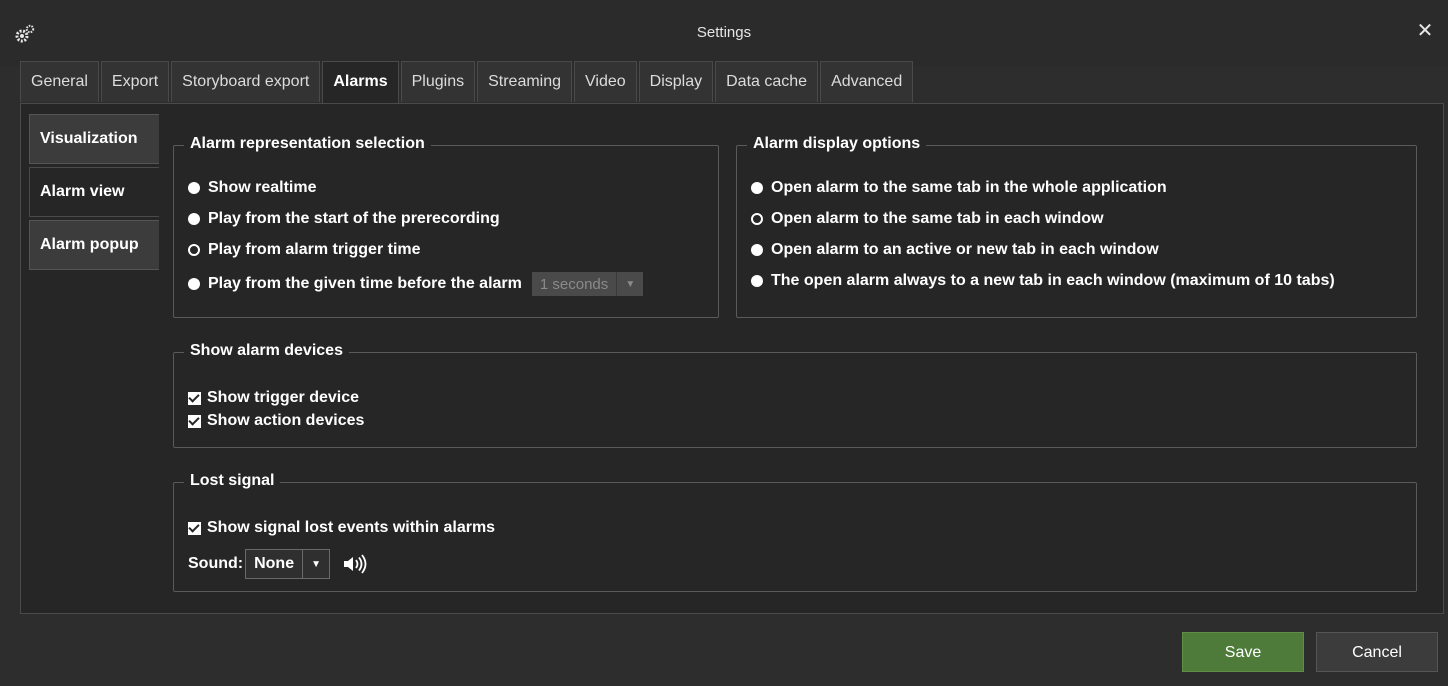 This screenshot has width=1448, height=686. What do you see at coordinates (837, 144) in the screenshot?
I see `display-options-title: Alarm display options` at bounding box center [837, 144].